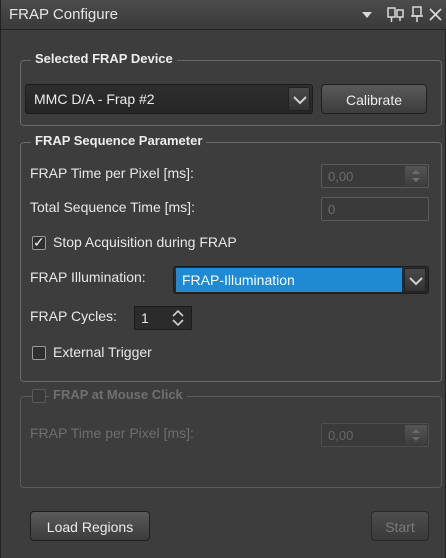 This screenshot has height=558, width=446. What do you see at coordinates (396, 17) in the screenshot?
I see `float-window-icon` at bounding box center [396, 17].